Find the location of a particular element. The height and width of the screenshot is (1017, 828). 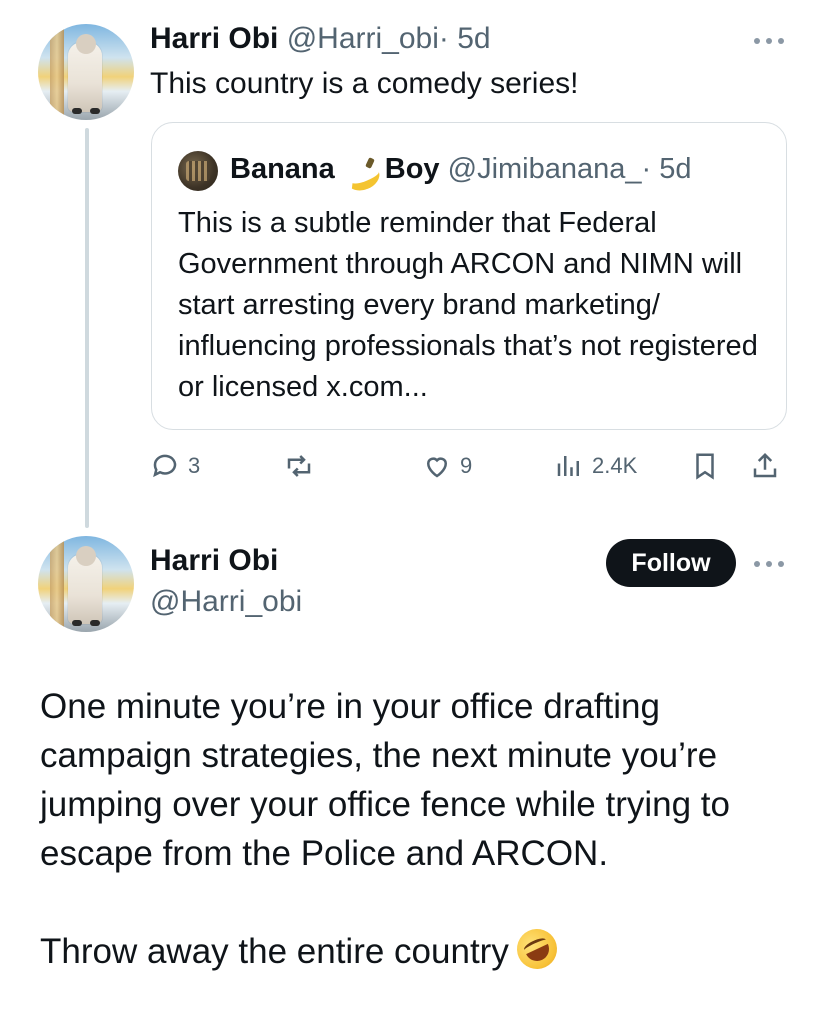

post-actions-bar: 3 9 2.4K is located at coordinates (470, 466).